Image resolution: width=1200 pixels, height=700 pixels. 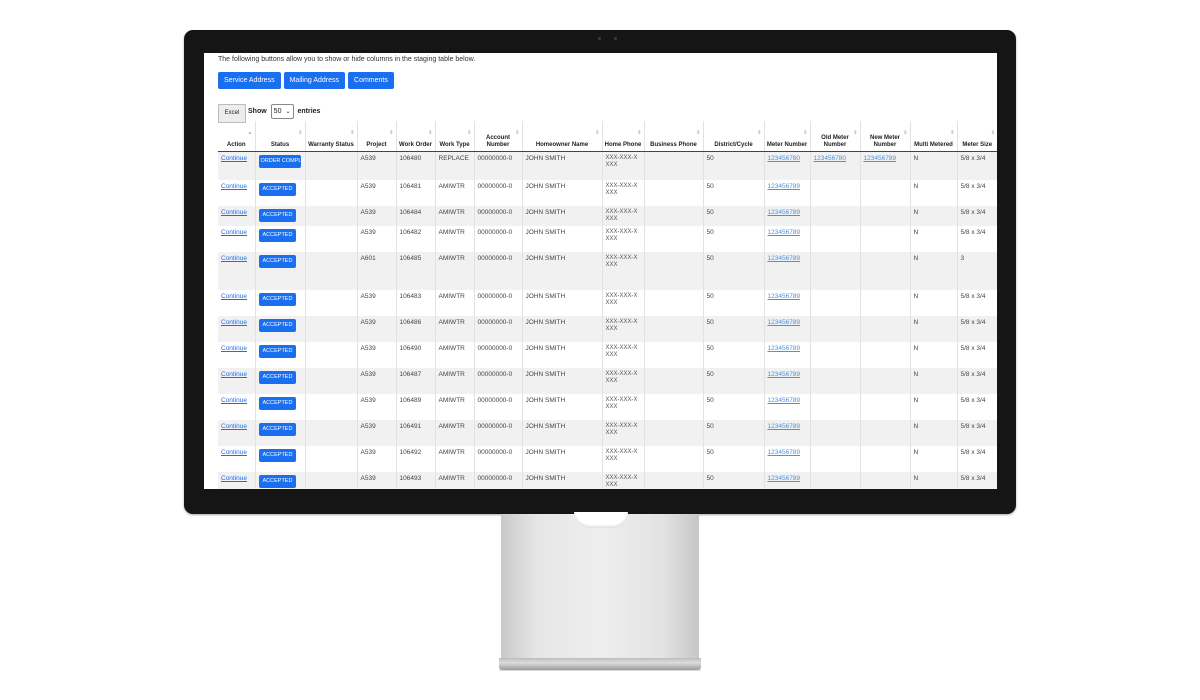 What do you see at coordinates (300, 133) in the screenshot?
I see `sort-icon: ⇕` at bounding box center [300, 133].